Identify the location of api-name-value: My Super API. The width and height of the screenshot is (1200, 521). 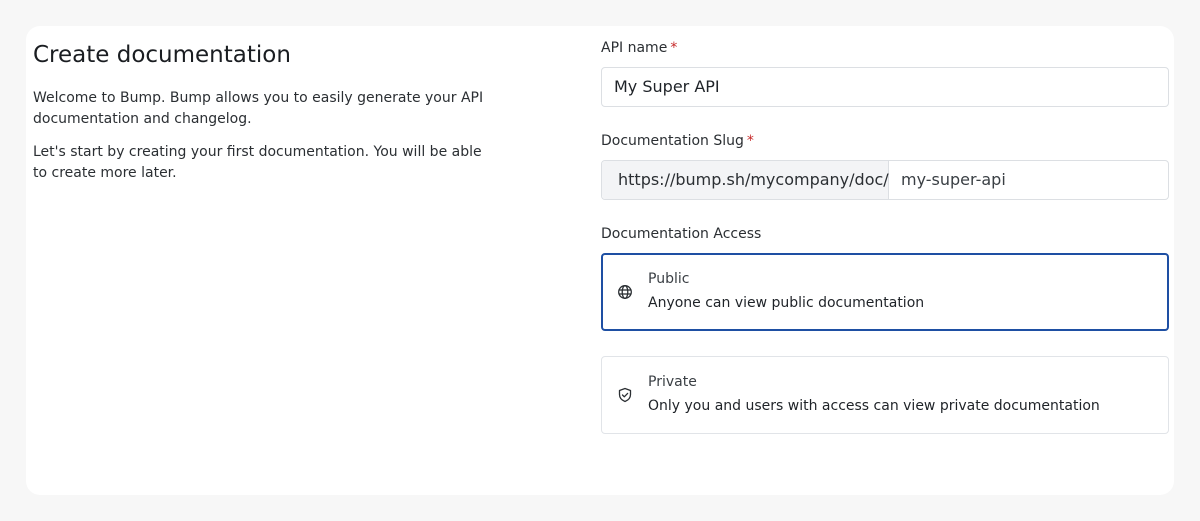
(667, 86).